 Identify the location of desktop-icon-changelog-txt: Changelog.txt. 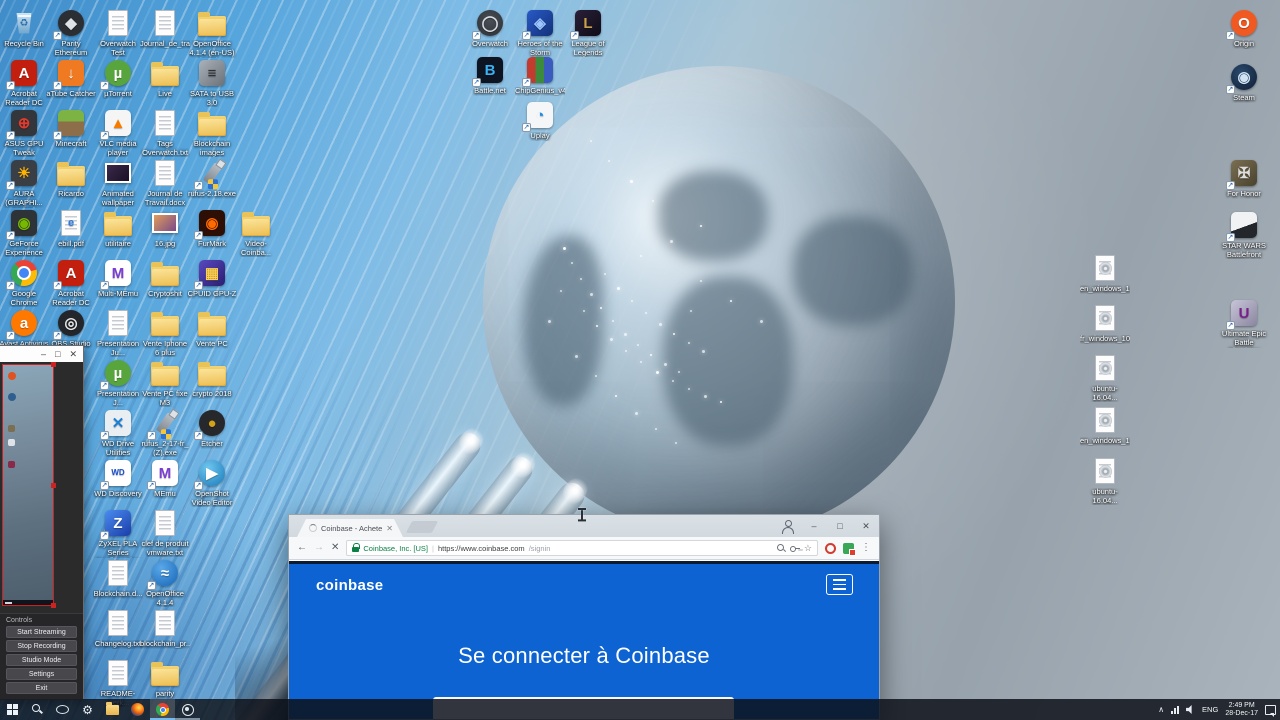
(118, 628).